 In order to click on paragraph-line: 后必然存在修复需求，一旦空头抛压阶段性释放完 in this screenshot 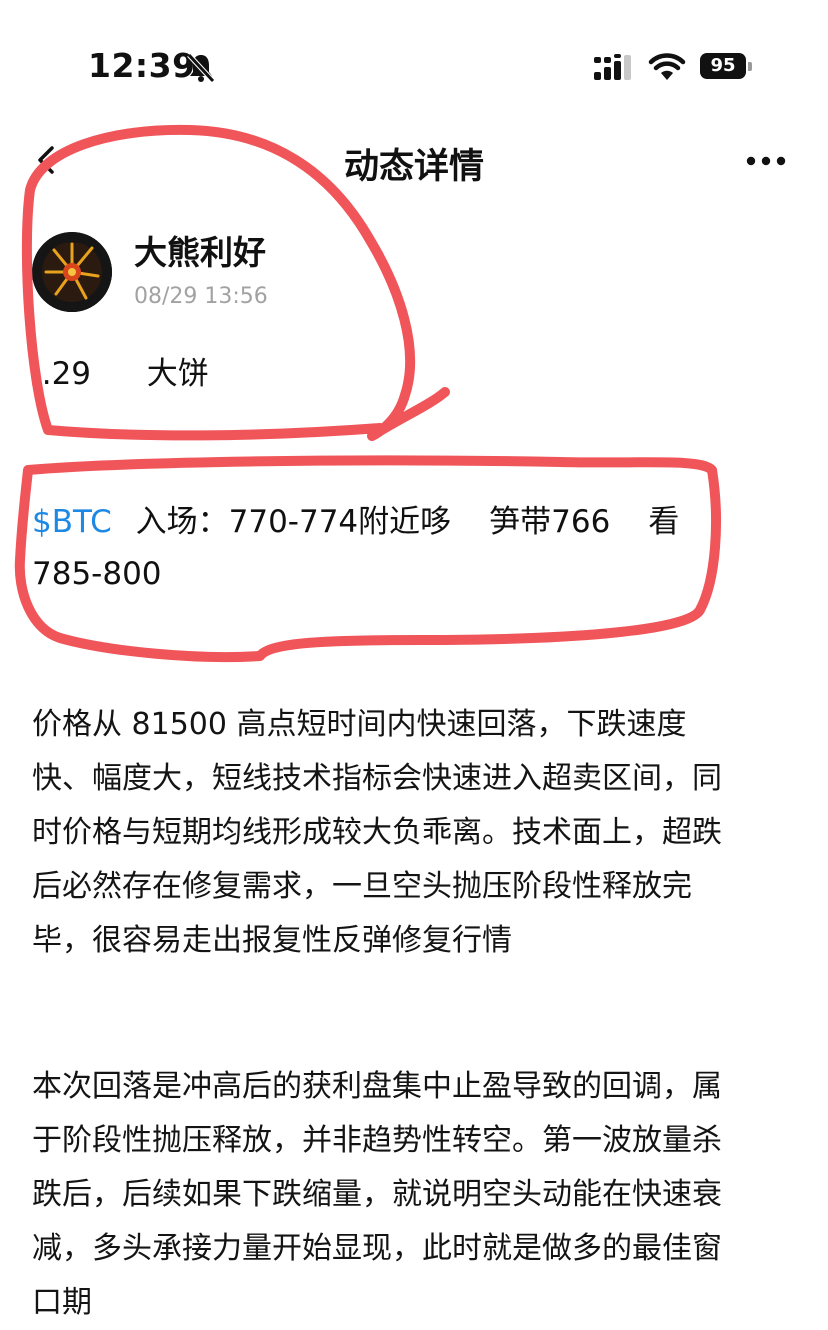, I will do `click(362, 886)`.